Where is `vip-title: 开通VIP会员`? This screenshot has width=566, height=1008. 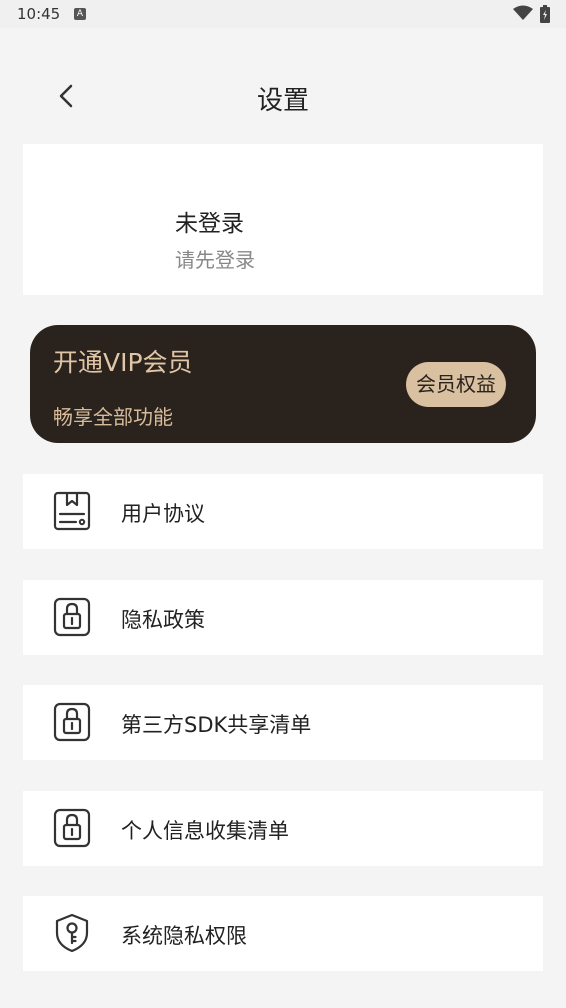
vip-title: 开通VIP会员 is located at coordinates (123, 362).